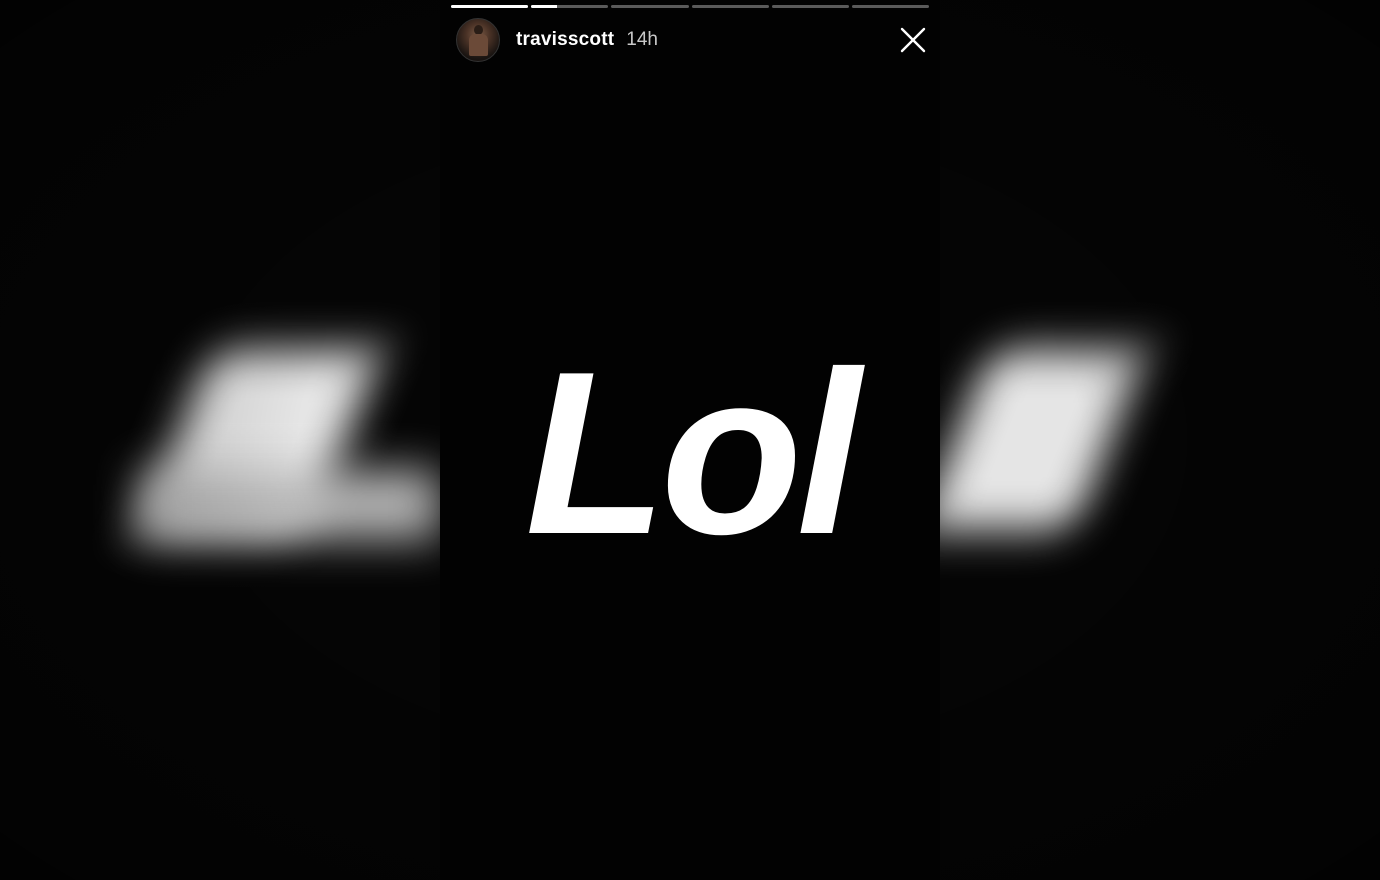  Describe the element at coordinates (695, 450) in the screenshot. I see `story-text: Lol` at that location.